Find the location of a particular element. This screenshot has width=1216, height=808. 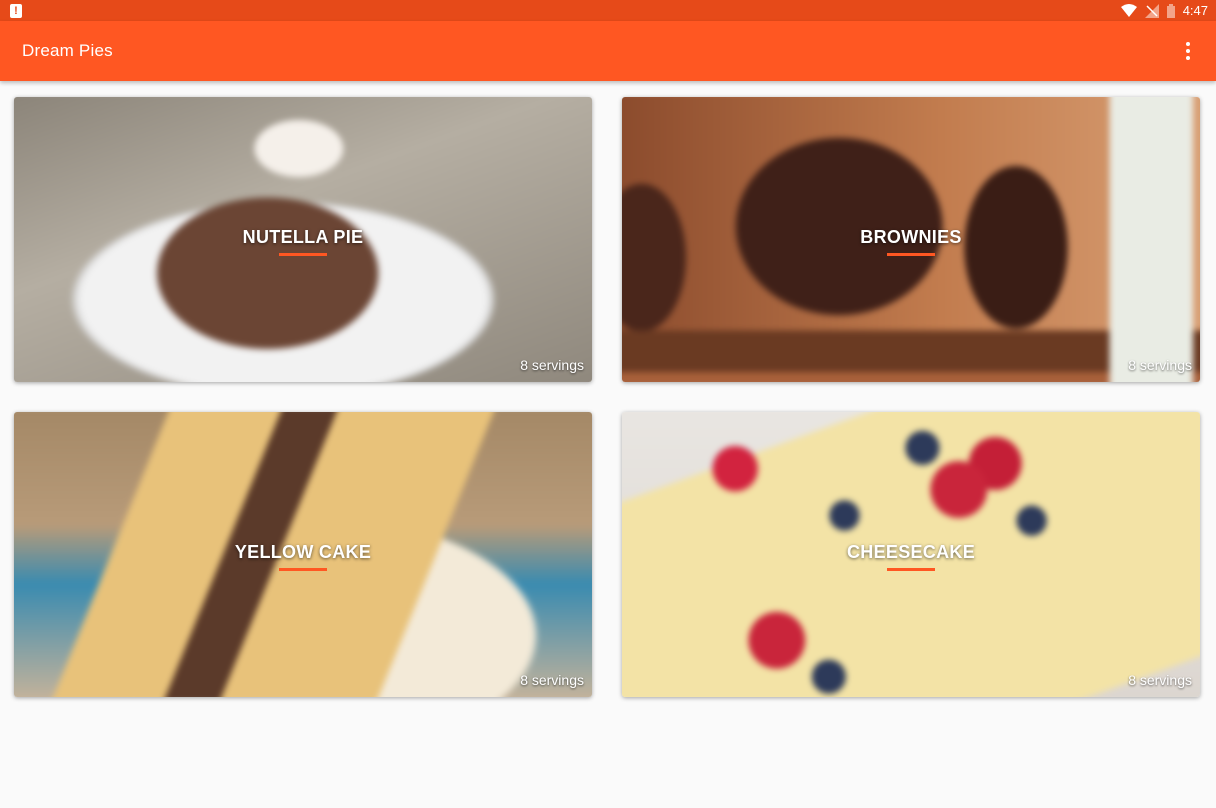

status-bar: ! 4:47 is located at coordinates (608, 10).